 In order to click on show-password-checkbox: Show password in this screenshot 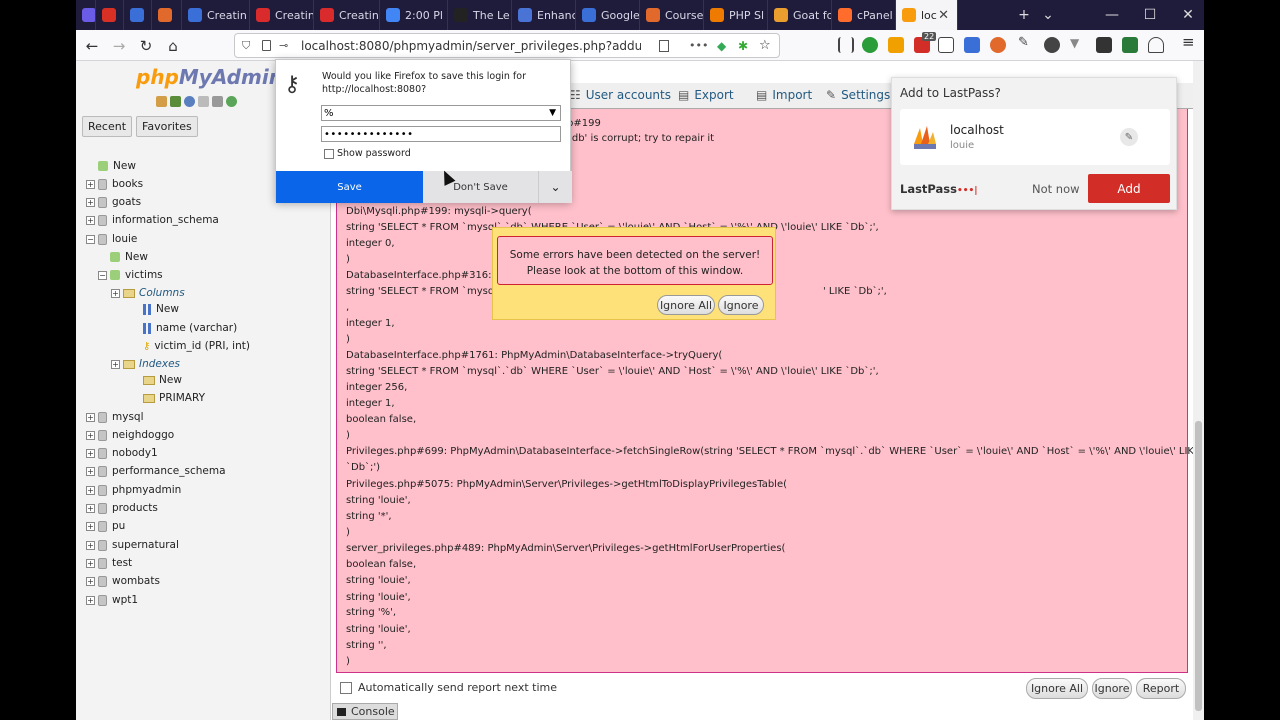, I will do `click(367, 153)`.